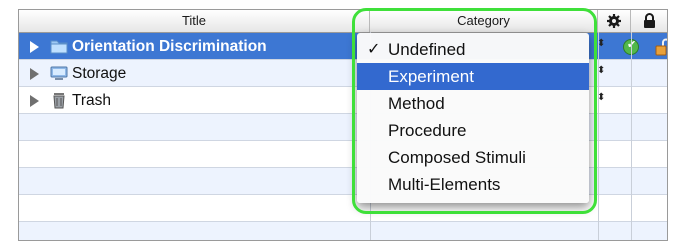 Image resolution: width=689 pixels, height=244 pixels. What do you see at coordinates (59, 73) in the screenshot?
I see `storage-icon` at bounding box center [59, 73].